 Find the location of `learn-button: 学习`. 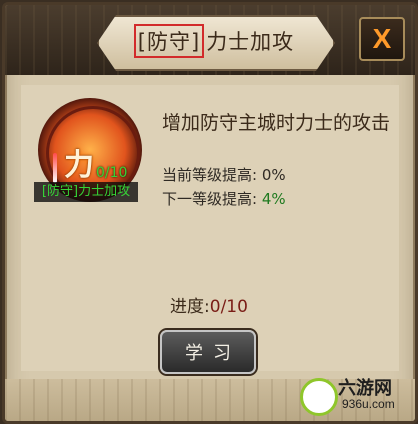

learn-button: 学习 is located at coordinates (208, 352).